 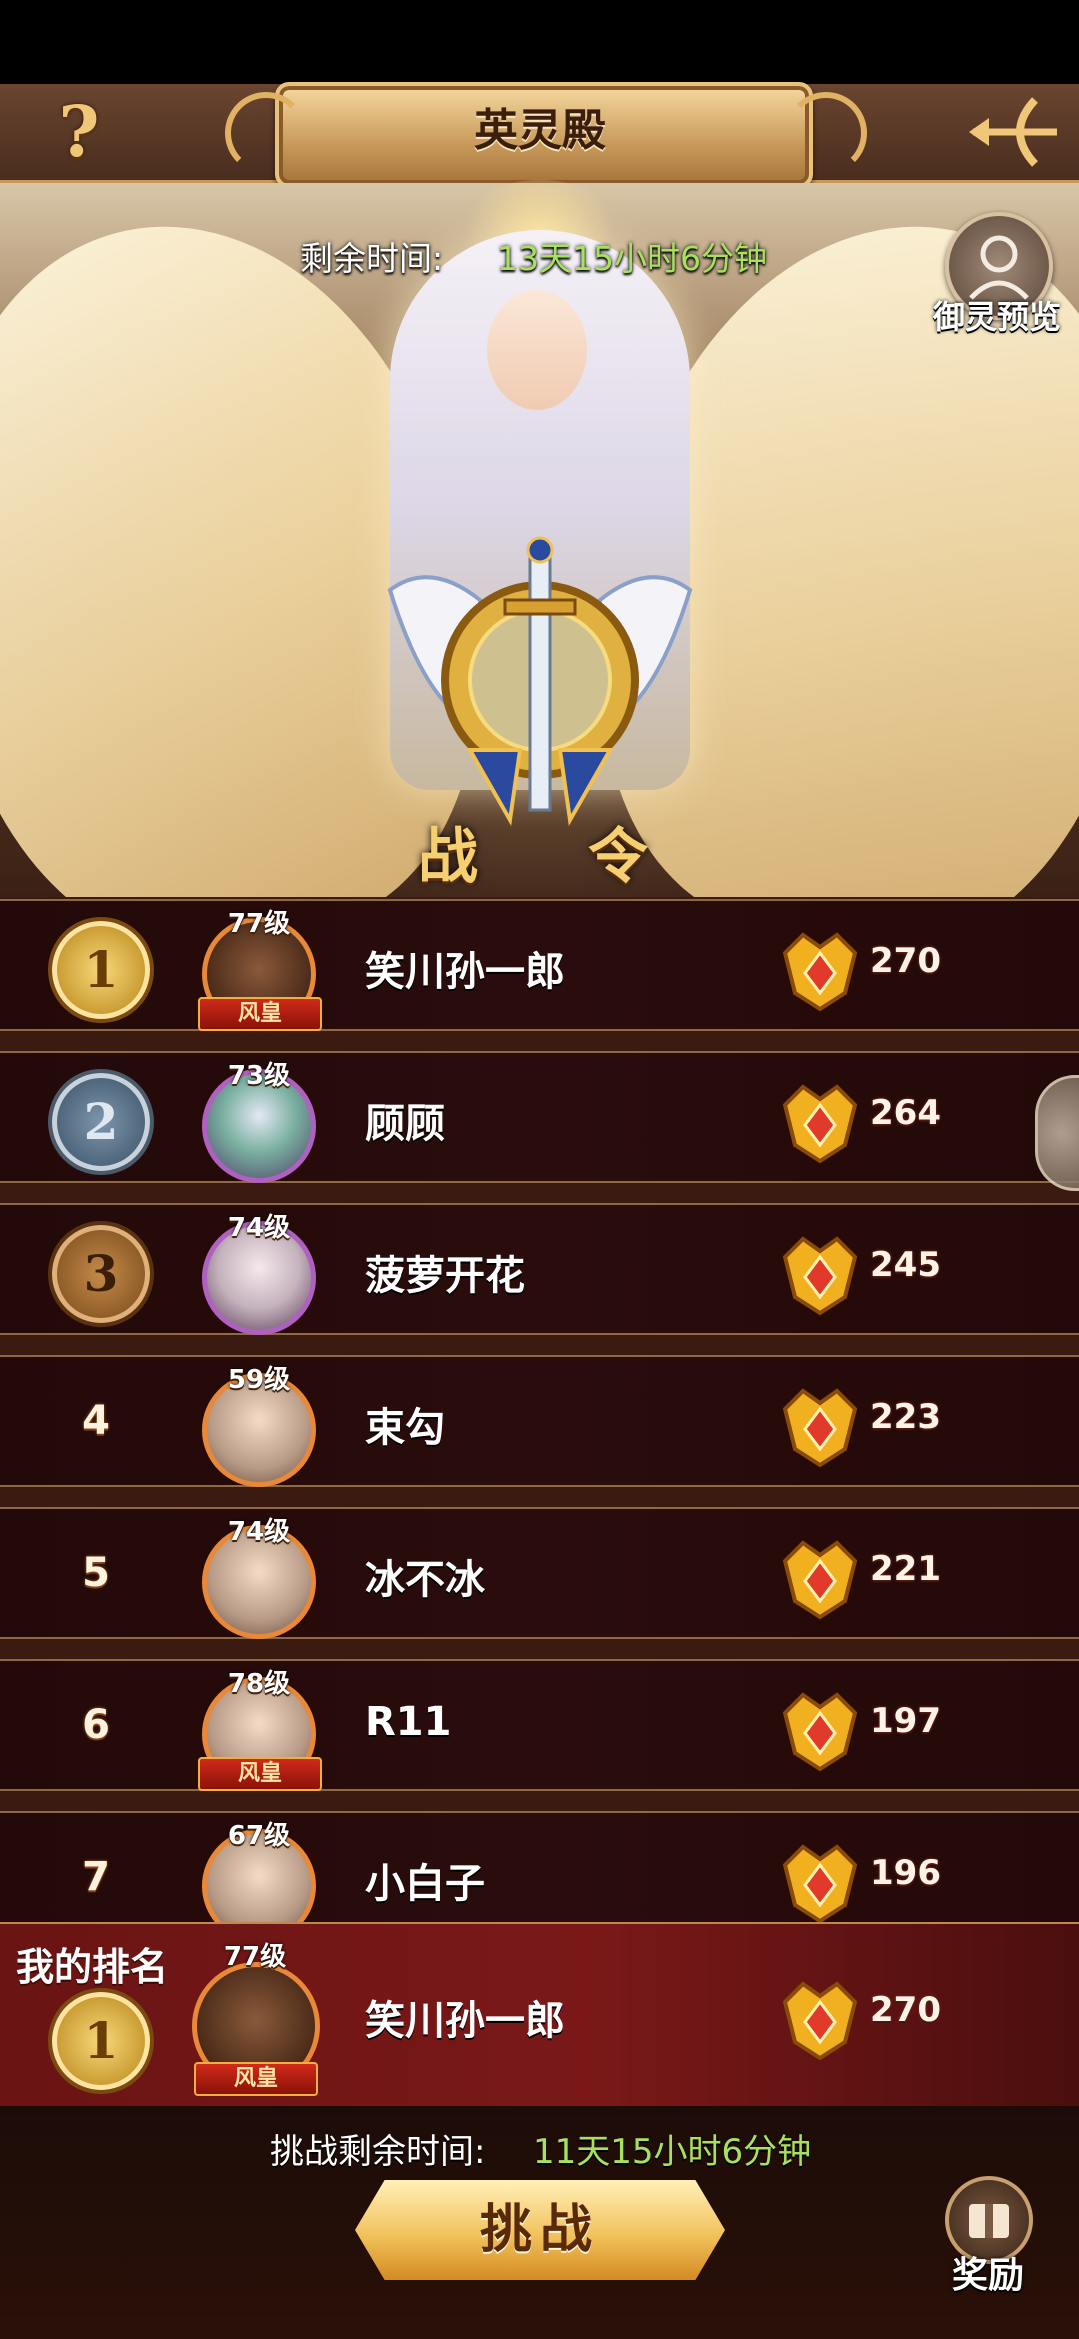 What do you see at coordinates (905, 1265) in the screenshot?
I see `player-score: 245` at bounding box center [905, 1265].